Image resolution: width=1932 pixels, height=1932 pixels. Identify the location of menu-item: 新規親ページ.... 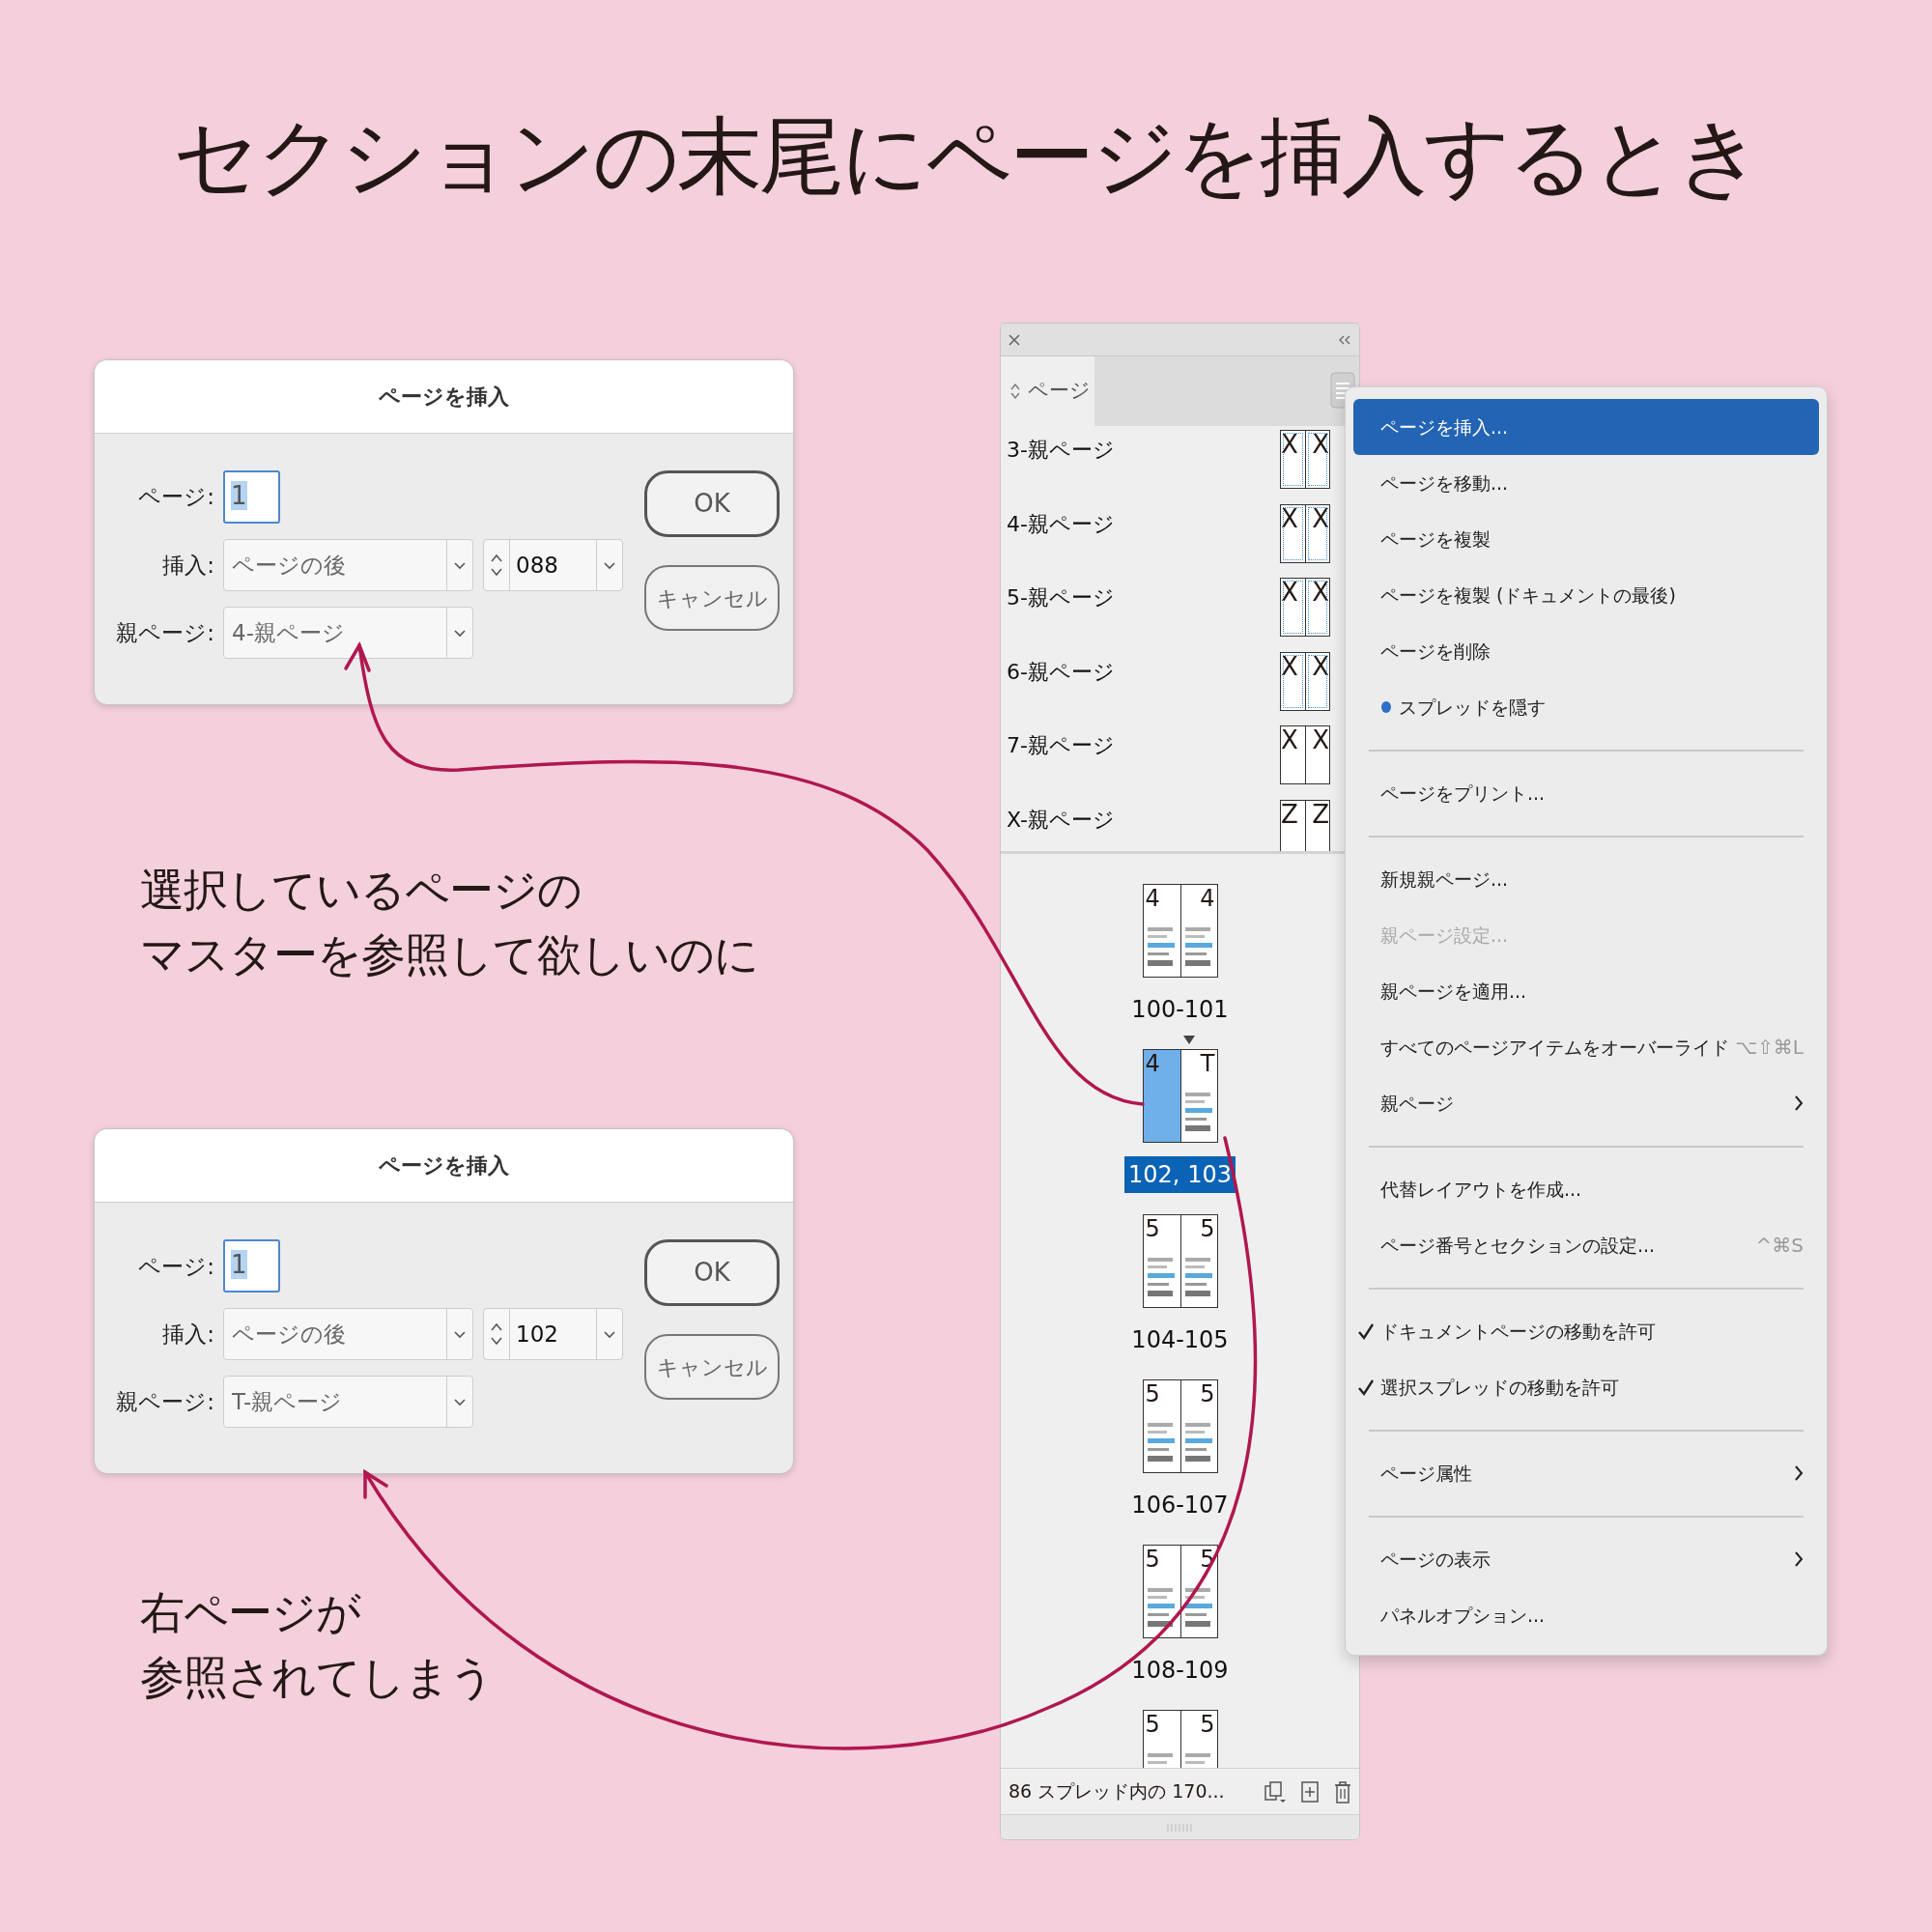
(1586, 879).